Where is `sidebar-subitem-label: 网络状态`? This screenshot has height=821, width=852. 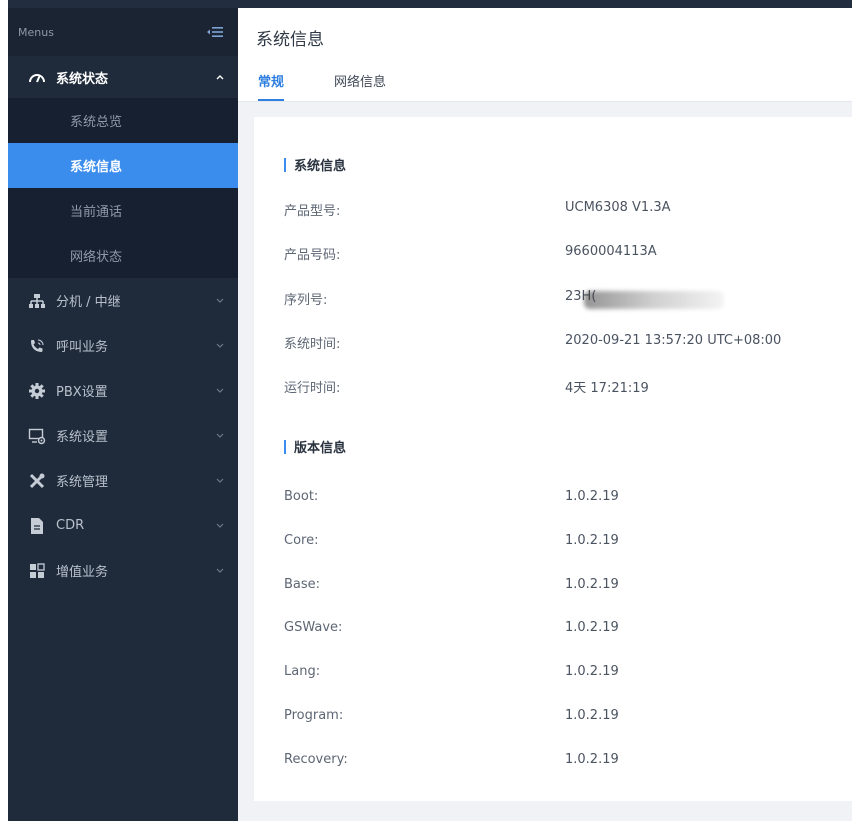 sidebar-subitem-label: 网络状态 is located at coordinates (96, 257).